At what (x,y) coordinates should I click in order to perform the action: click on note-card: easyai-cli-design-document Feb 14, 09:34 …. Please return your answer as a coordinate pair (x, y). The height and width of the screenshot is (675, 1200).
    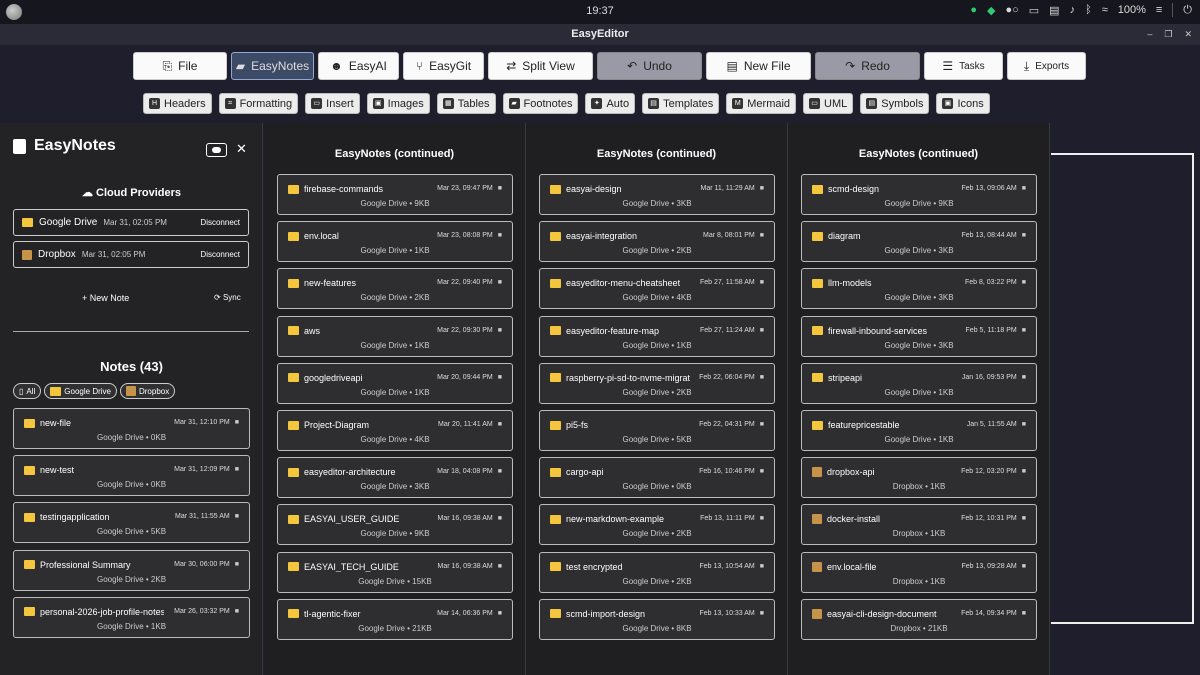
    Looking at the image, I should click on (919, 619).